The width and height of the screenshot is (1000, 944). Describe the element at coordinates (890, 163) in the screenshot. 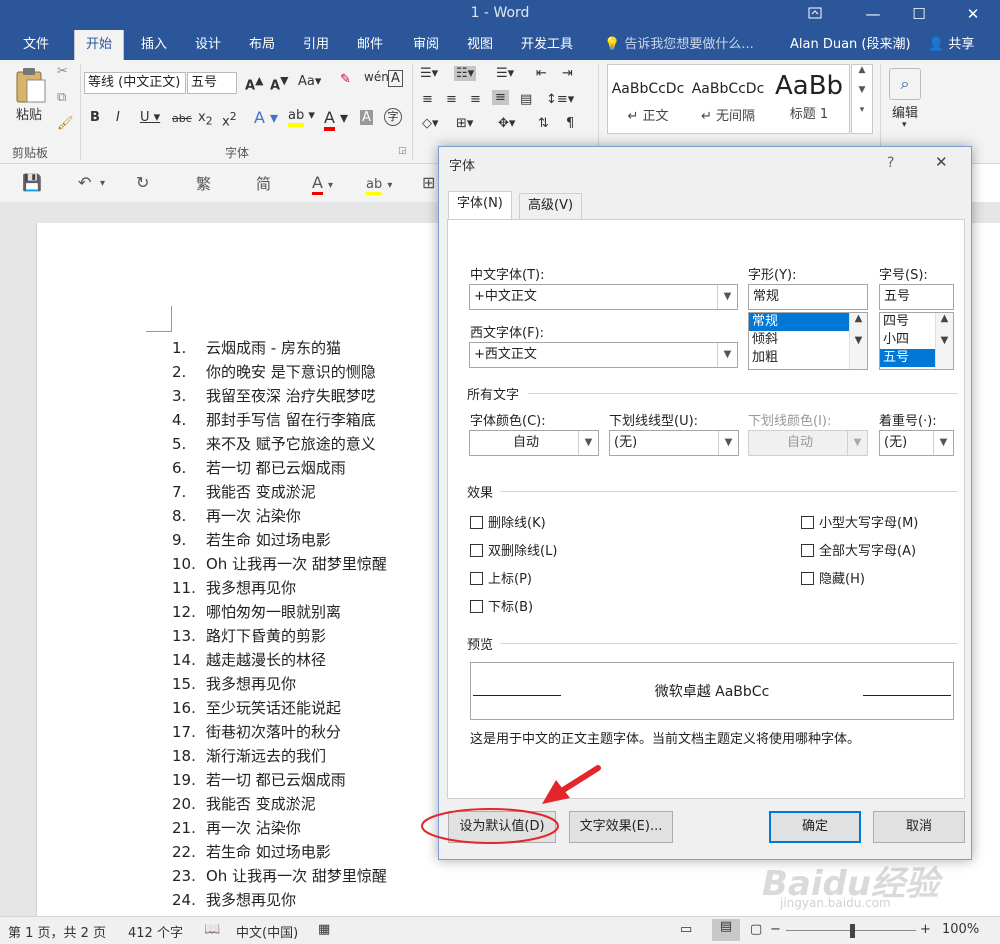

I see `help-icon: ?` at that location.